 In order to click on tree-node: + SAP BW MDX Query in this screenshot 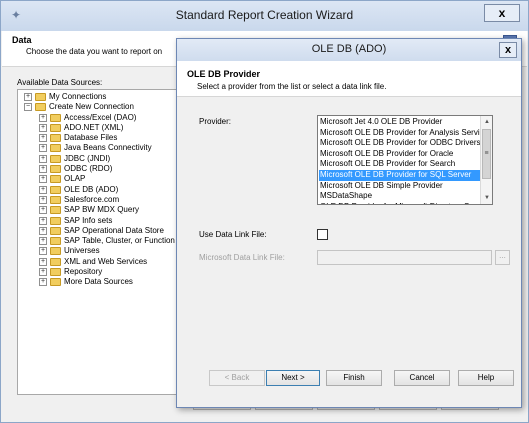, I will do `click(101, 210)`.